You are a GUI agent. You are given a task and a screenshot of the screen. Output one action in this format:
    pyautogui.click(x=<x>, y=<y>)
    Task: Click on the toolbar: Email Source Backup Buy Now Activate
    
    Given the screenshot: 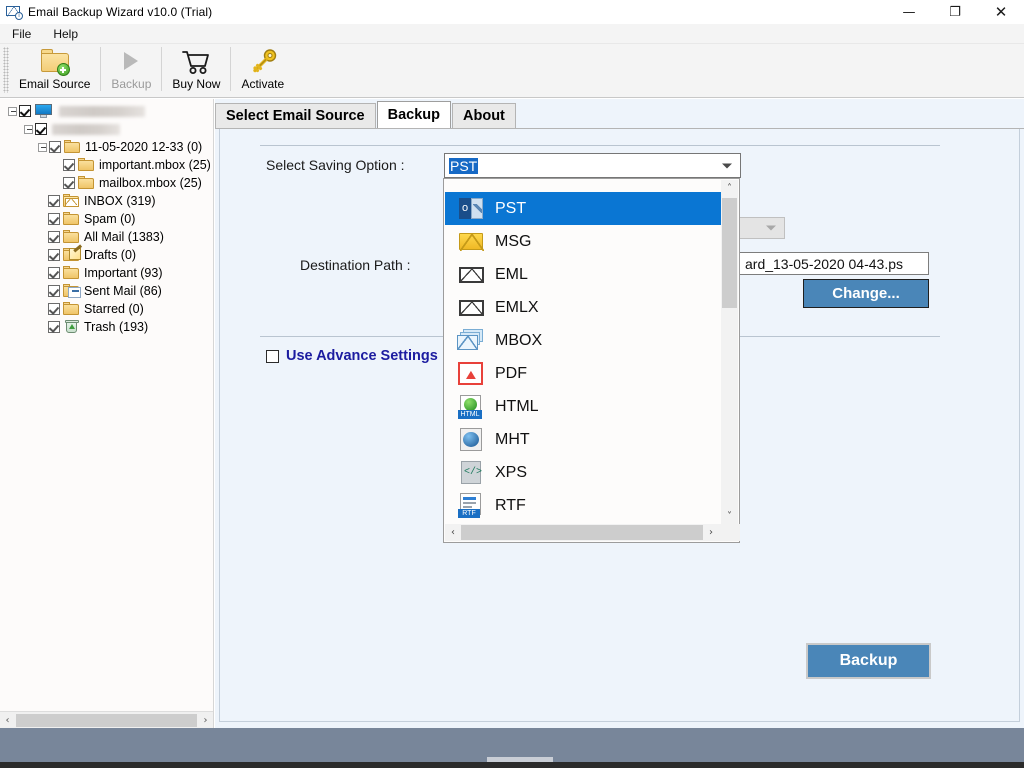 What is the action you would take?
    pyautogui.click(x=512, y=71)
    